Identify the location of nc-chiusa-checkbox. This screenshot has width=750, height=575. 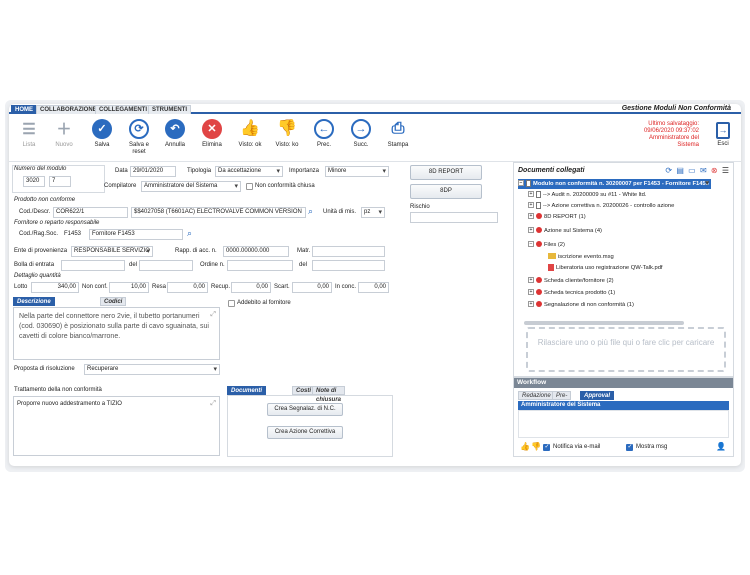
(249, 186).